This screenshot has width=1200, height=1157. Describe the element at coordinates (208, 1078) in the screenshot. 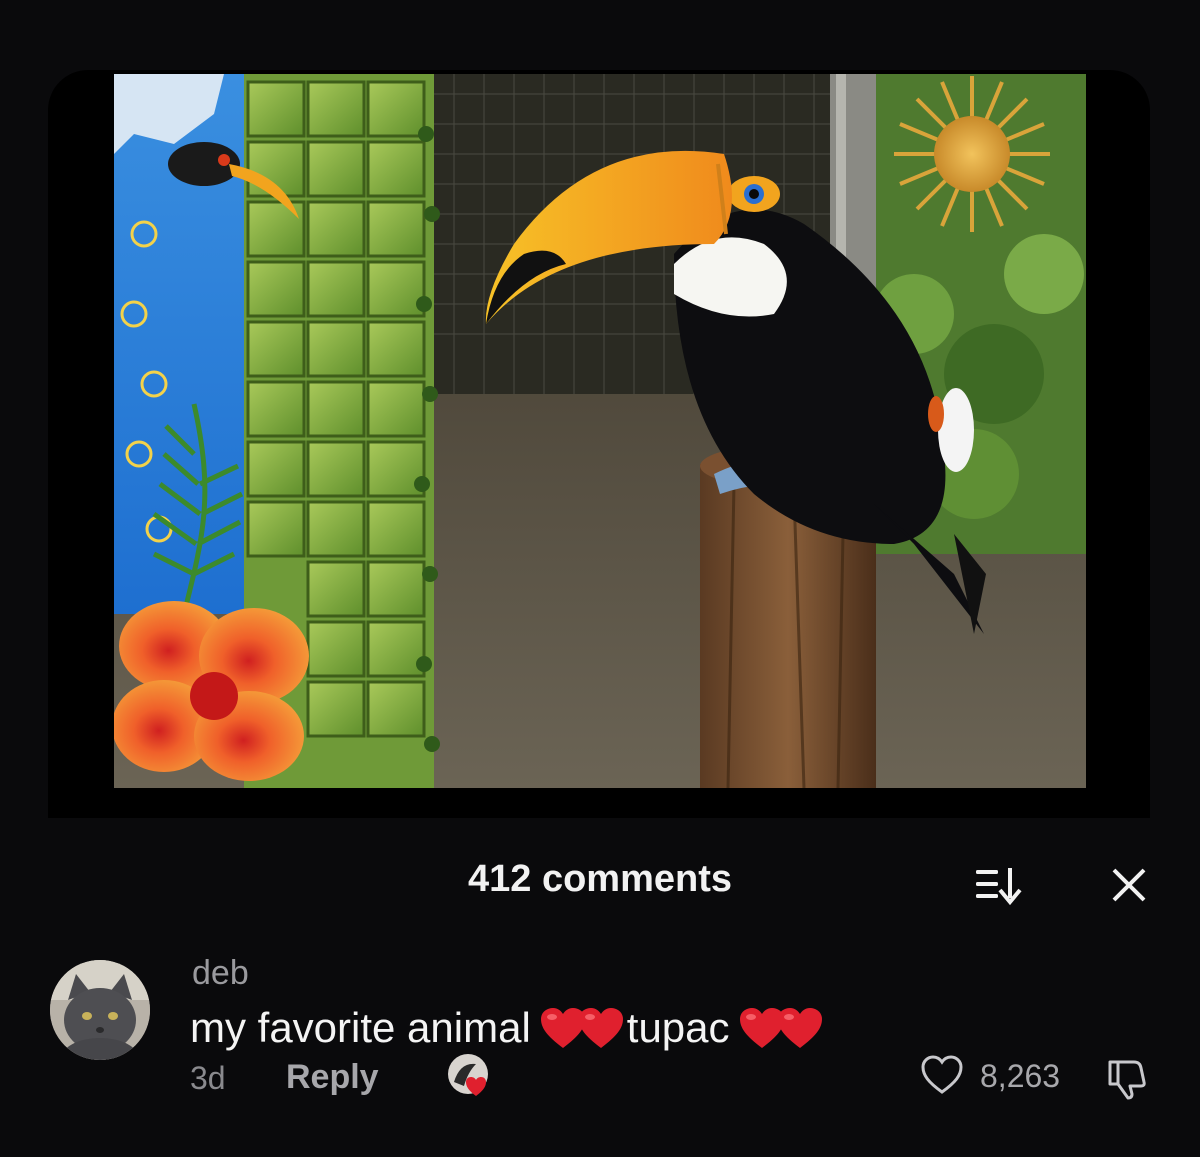

I see `comment-timestamp: 3d` at that location.